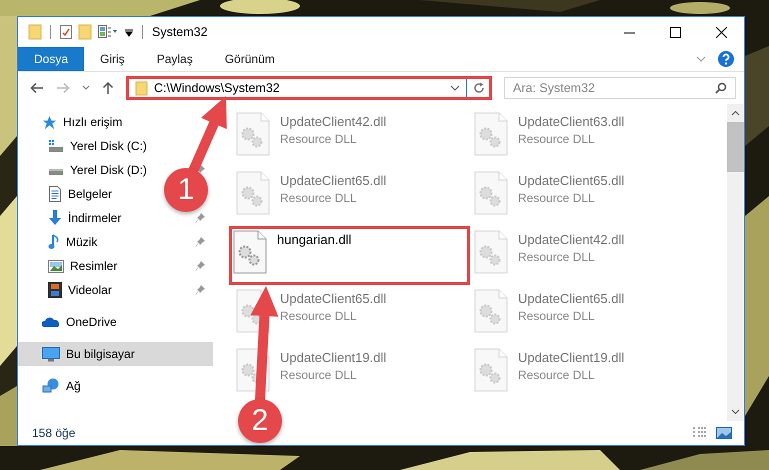 The width and height of the screenshot is (769, 470). What do you see at coordinates (479, 88) in the screenshot?
I see `refresh-icon` at bounding box center [479, 88].